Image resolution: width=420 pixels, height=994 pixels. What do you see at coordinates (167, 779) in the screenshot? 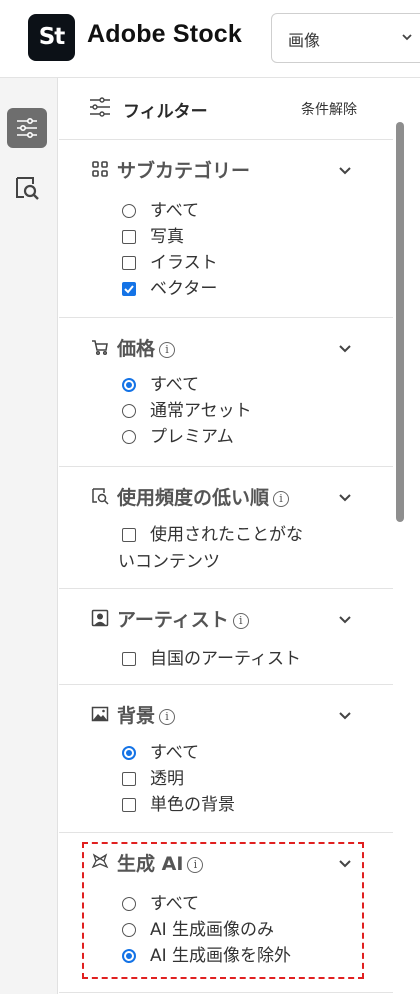
I see `option-label: 透明` at bounding box center [167, 779].